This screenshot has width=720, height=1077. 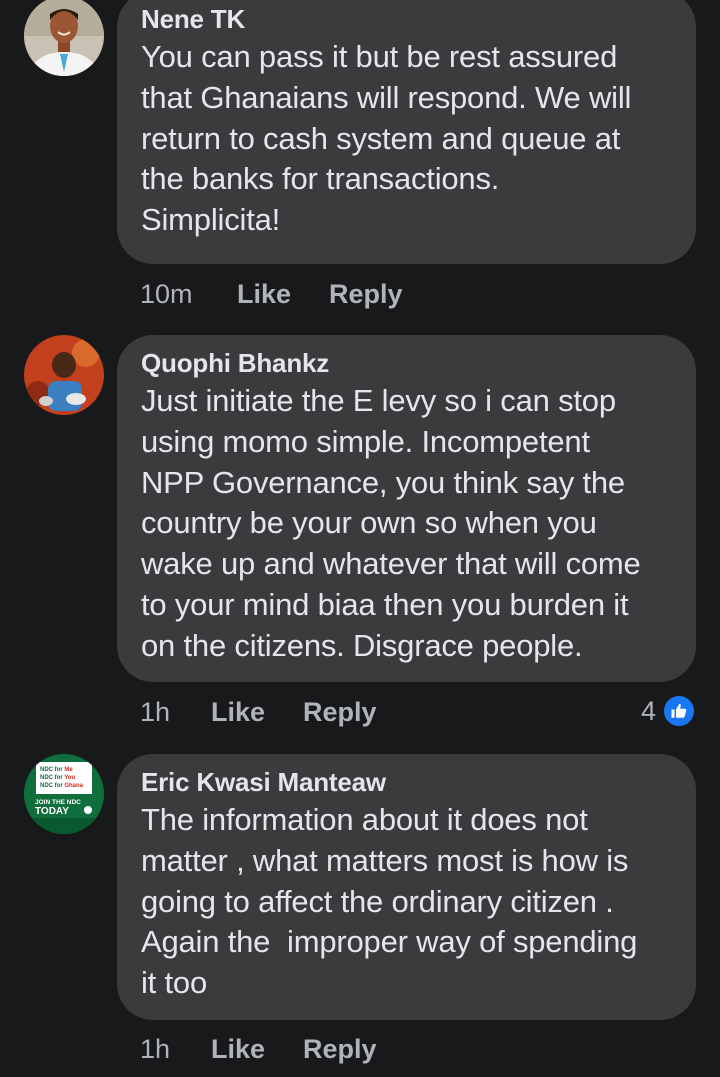 I want to click on svg-text: NDC for Ghana, so click(x=62, y=786).